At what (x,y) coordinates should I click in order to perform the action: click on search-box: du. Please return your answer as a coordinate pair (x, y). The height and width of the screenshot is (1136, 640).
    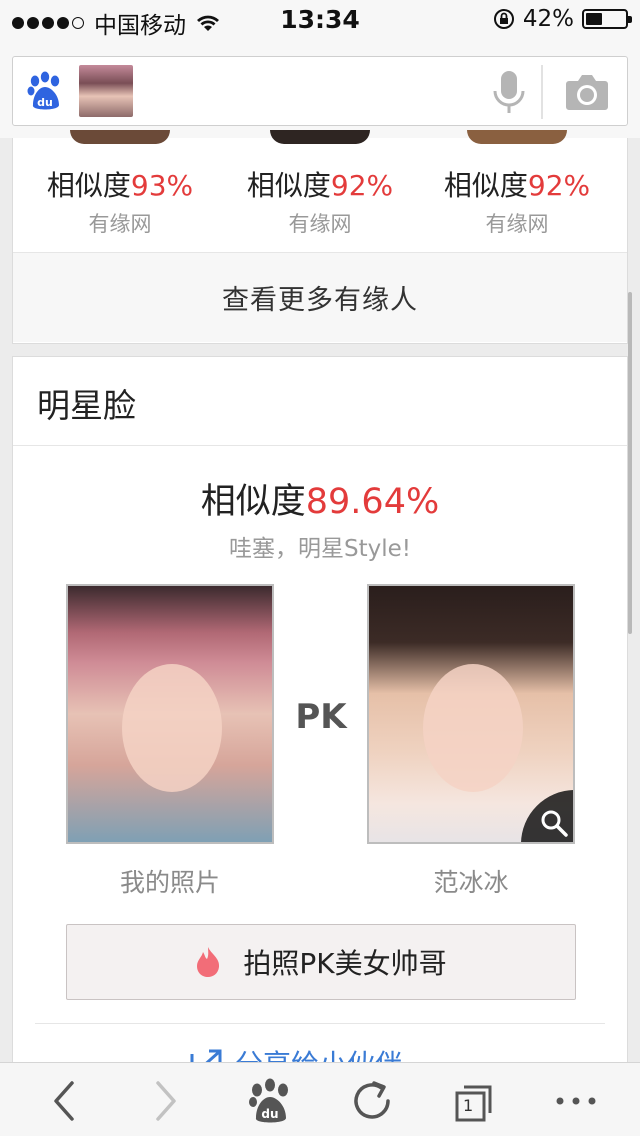
    Looking at the image, I should click on (320, 91).